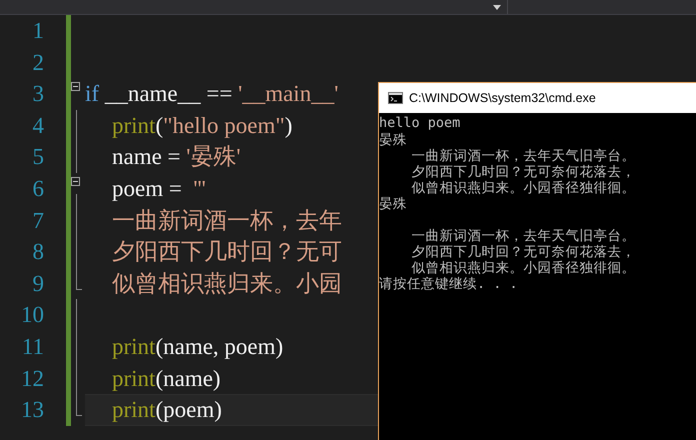  I want to click on window-title: C:\WINDOWS\system32\cmd.exe, so click(502, 98).